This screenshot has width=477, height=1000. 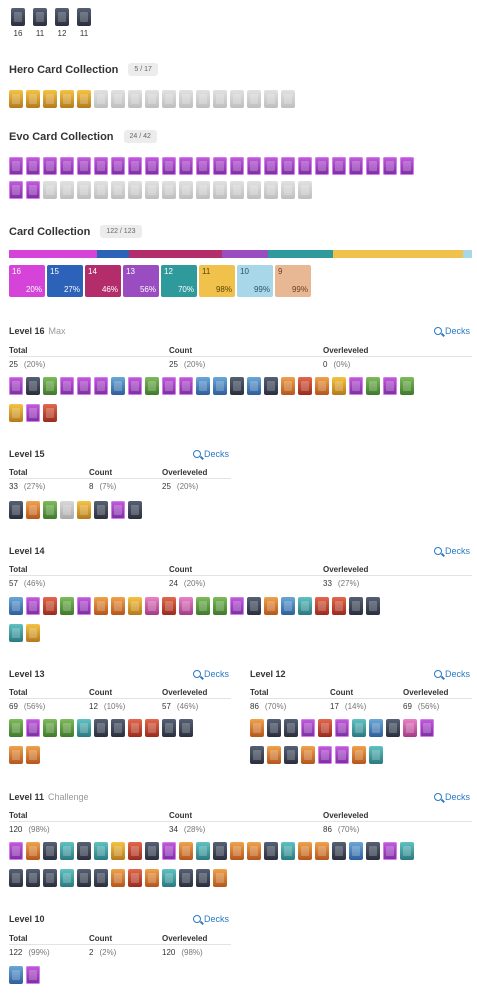 I want to click on rarity-tile-13: 13 56%, so click(x=141, y=281).